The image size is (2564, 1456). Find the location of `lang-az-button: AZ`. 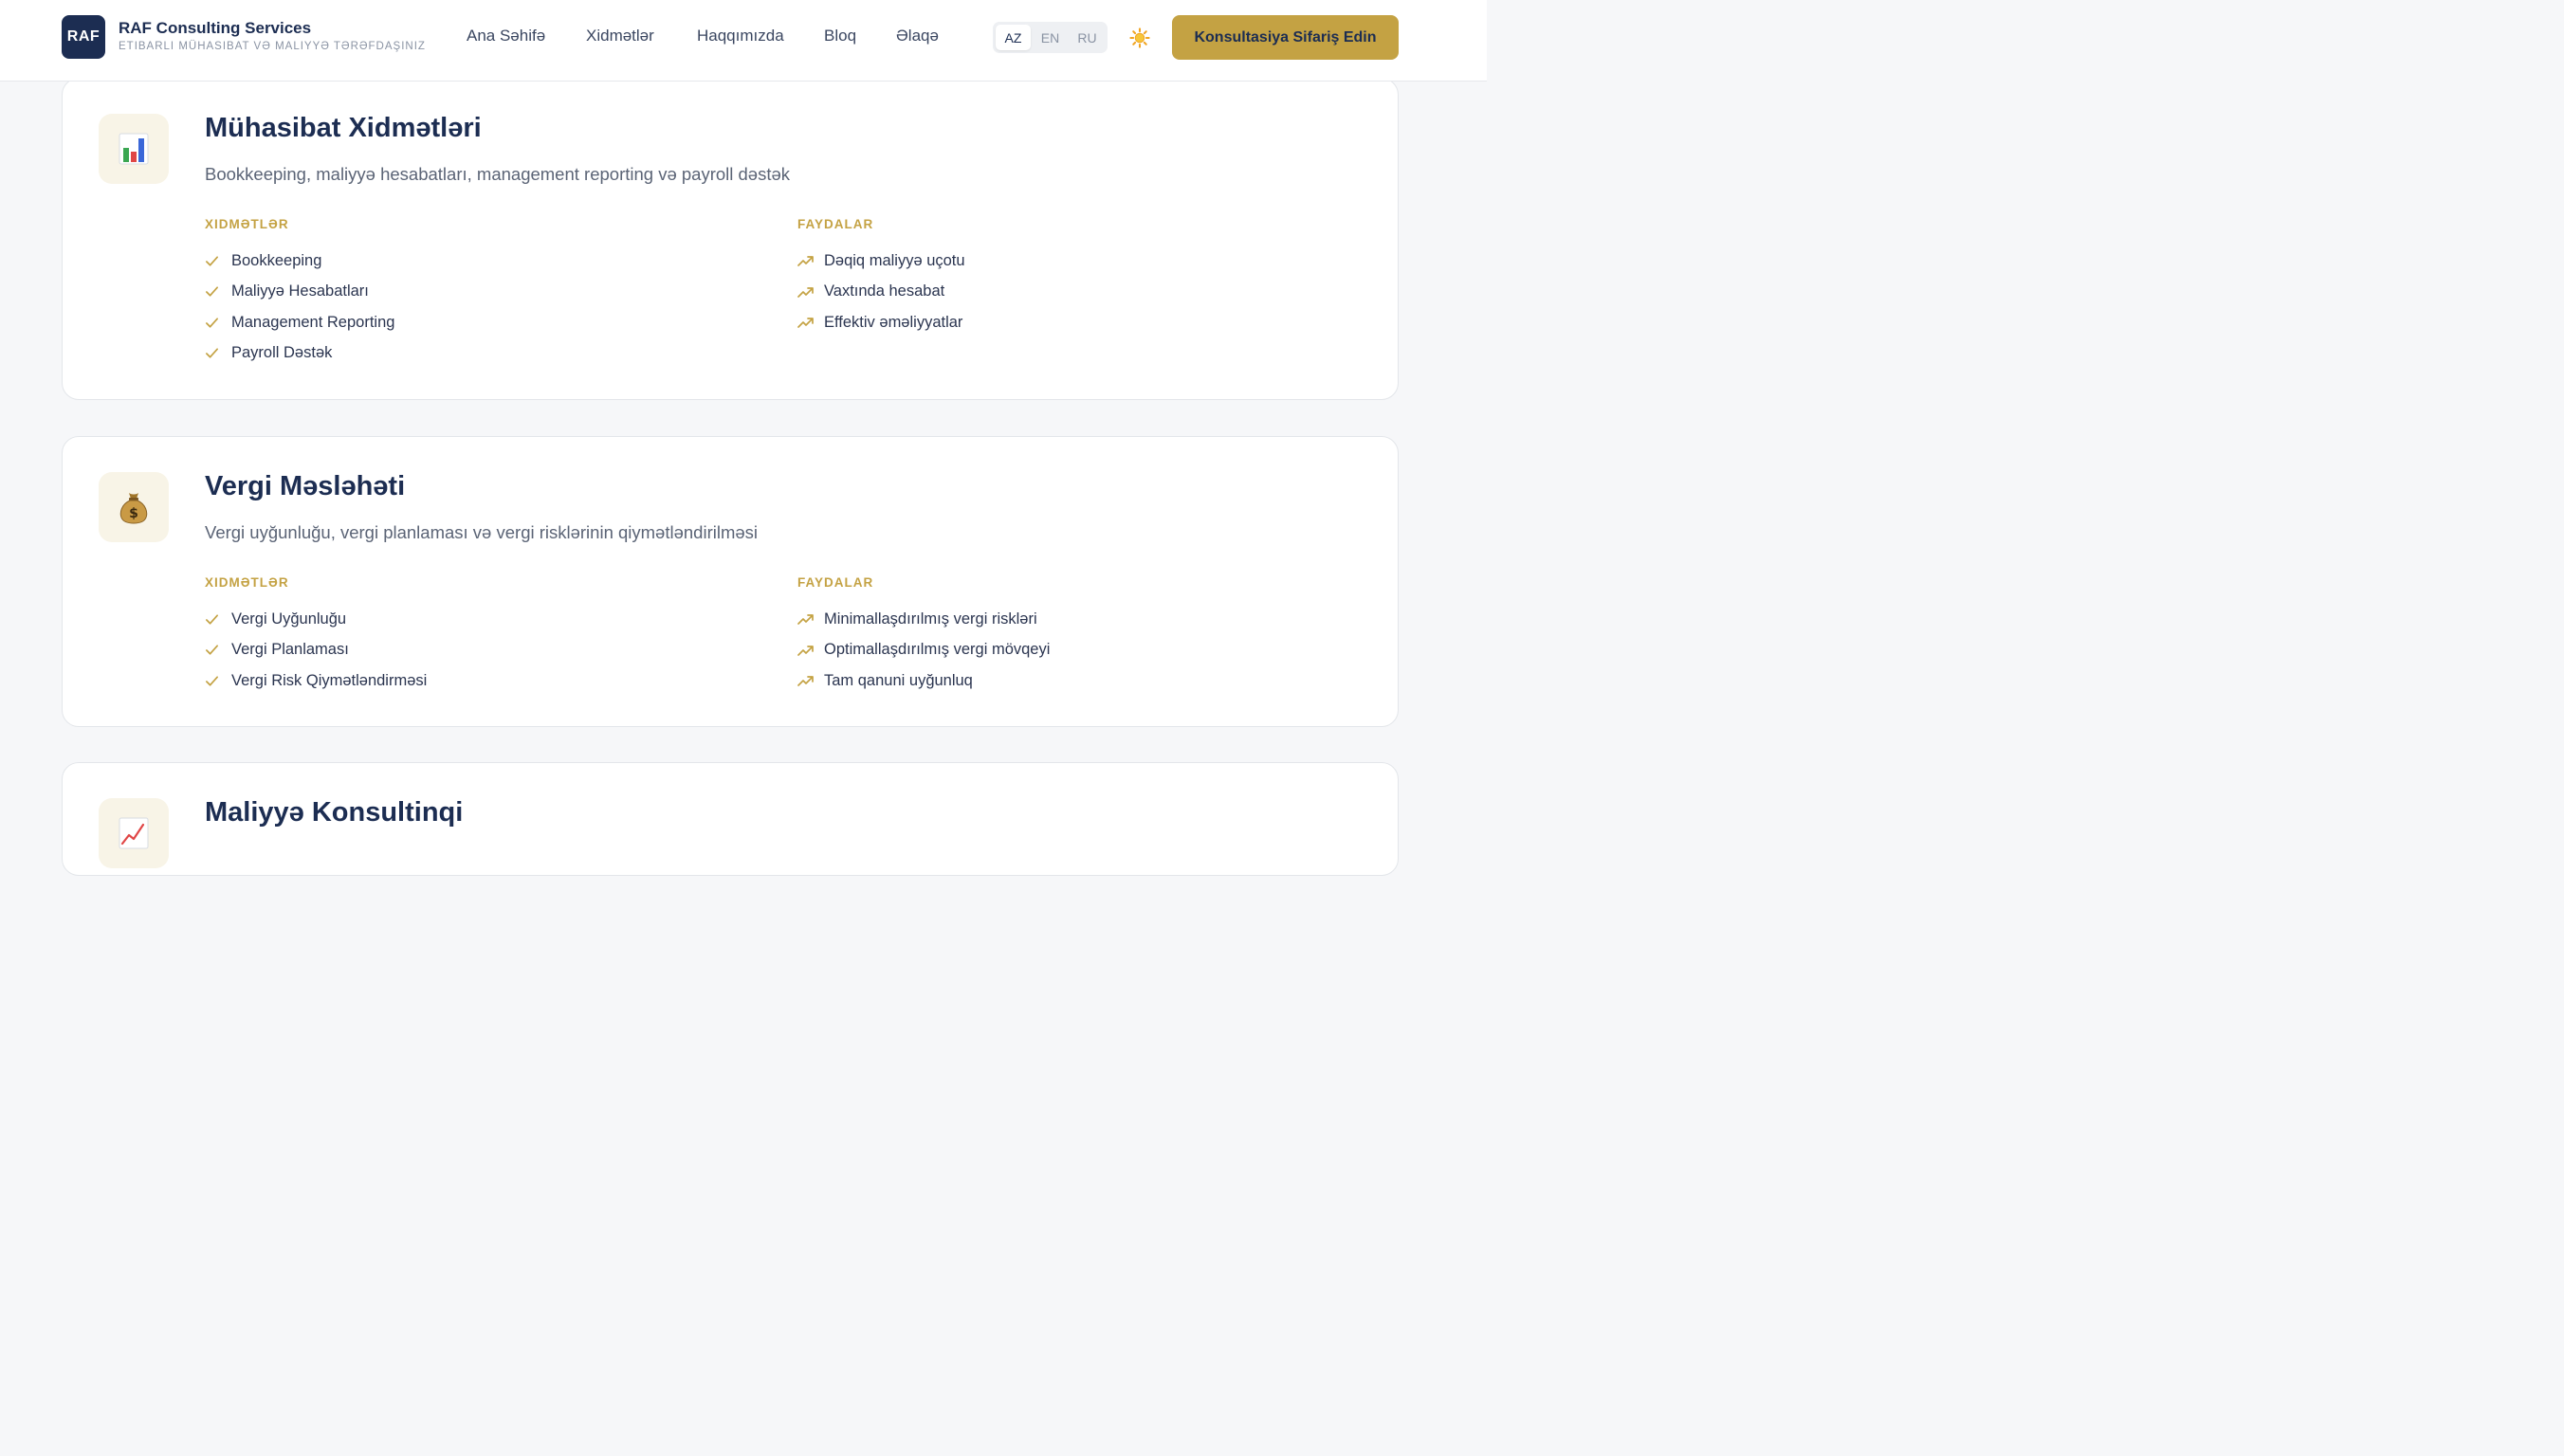

lang-az-button: AZ is located at coordinates (1013, 37).